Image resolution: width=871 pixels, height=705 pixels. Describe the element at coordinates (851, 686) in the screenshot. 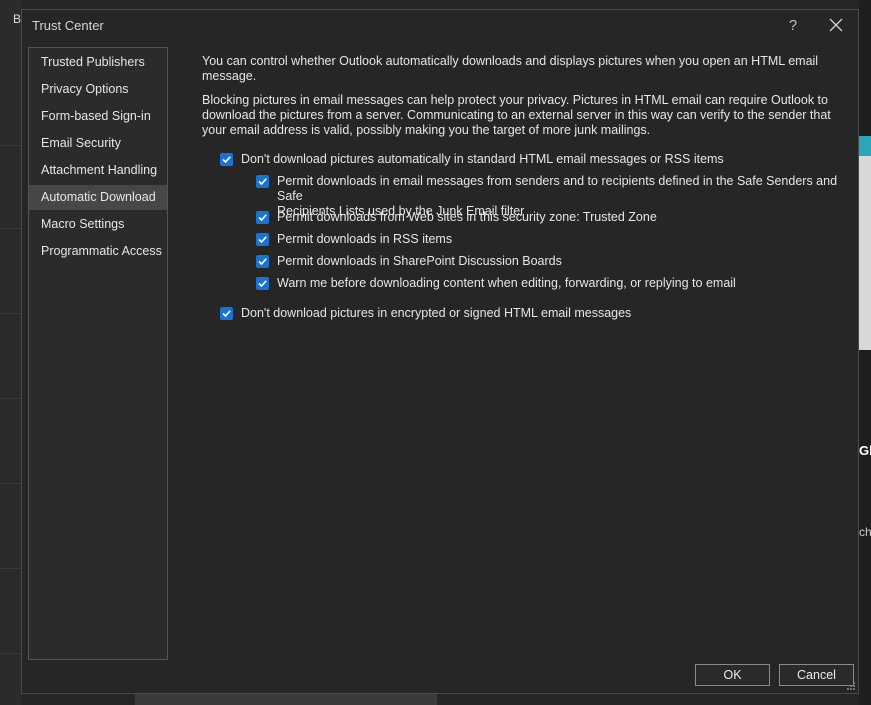

I see `resize-grip-icon` at that location.